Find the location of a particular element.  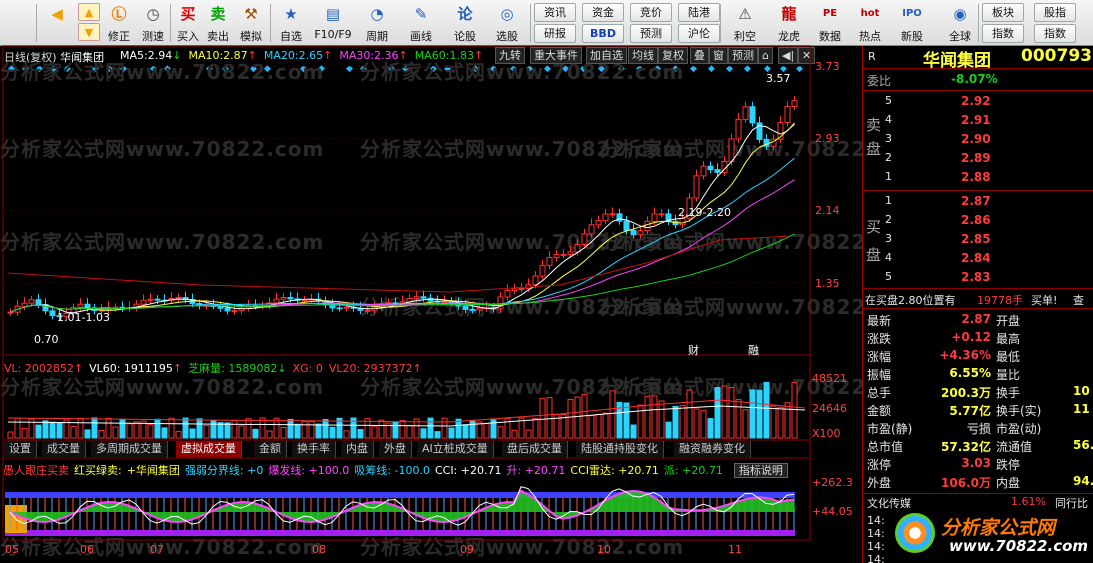

stat-value-5: 5.77亿 is located at coordinates (970, 411).